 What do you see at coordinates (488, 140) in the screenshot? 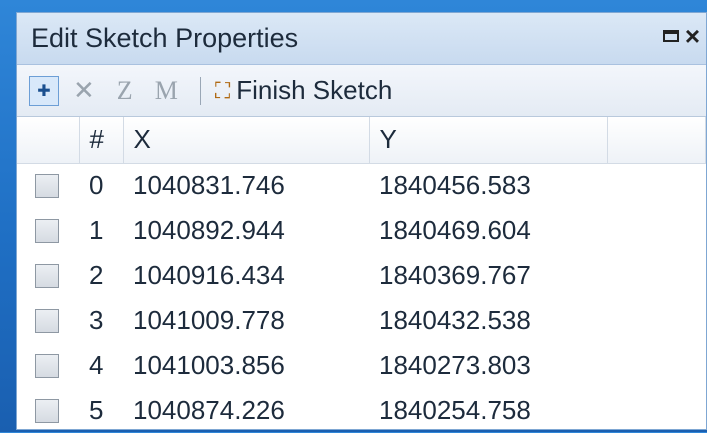
I see `header-y: Y` at bounding box center [488, 140].